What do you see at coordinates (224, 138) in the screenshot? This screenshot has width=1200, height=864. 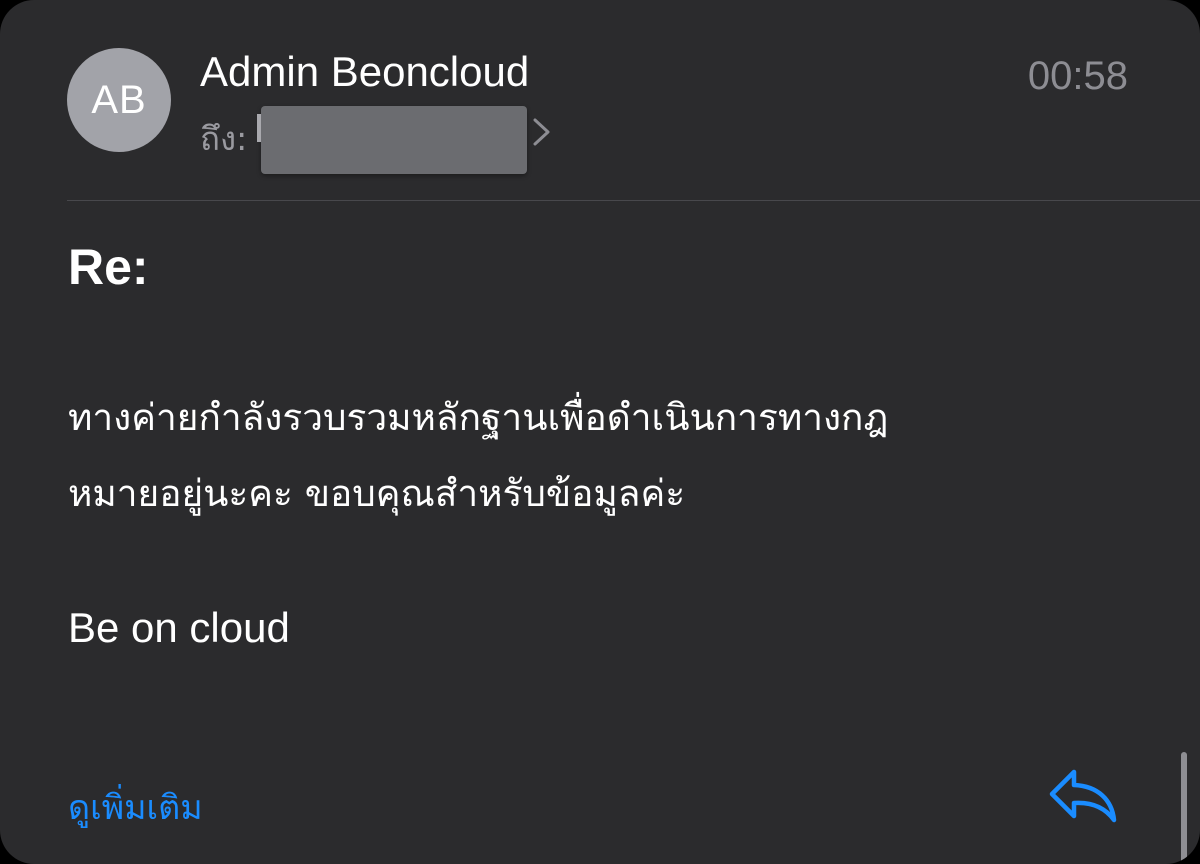 I see `to-label: ถึง:` at bounding box center [224, 138].